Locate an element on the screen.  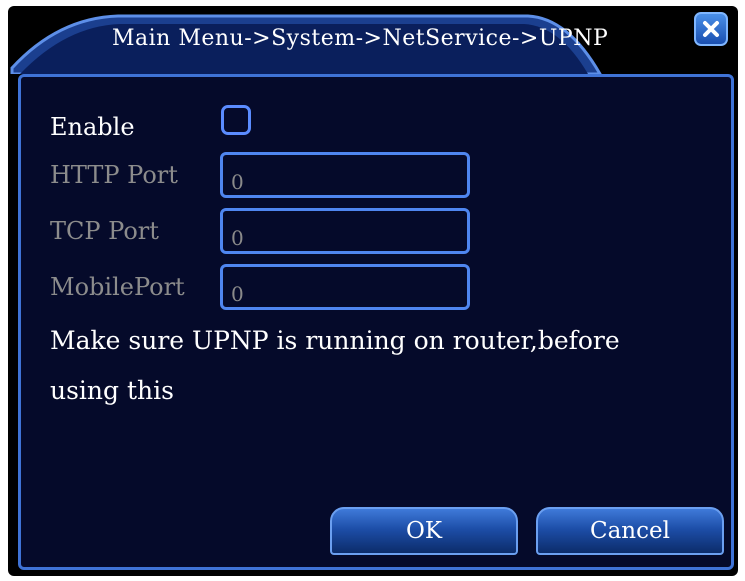
upnp-message-line2: using this is located at coordinates (112, 390).